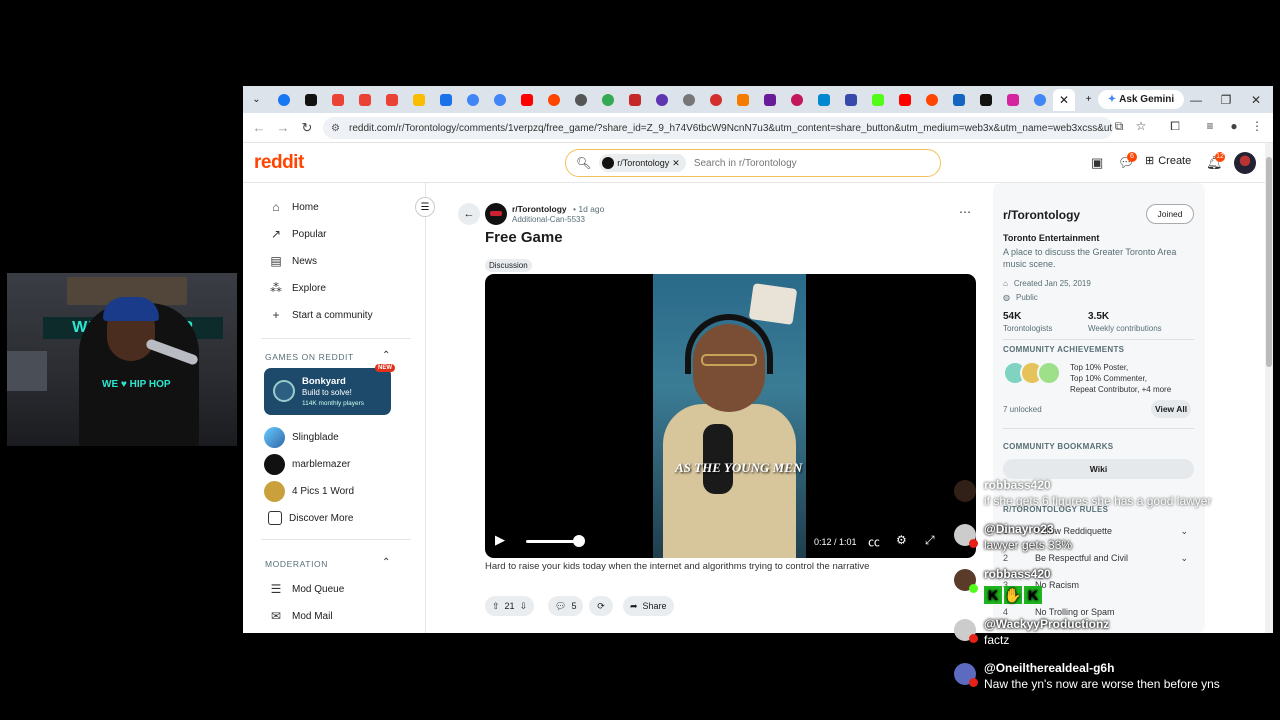 The image size is (1280, 720). What do you see at coordinates (1171, 409) in the screenshot?
I see `view-all-button: View All` at bounding box center [1171, 409].